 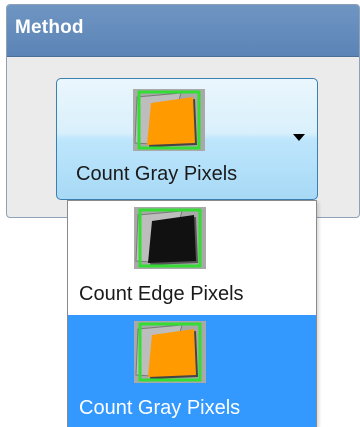 What do you see at coordinates (161, 294) in the screenshot?
I see `list-item-label: Count Edge Pixels` at bounding box center [161, 294].